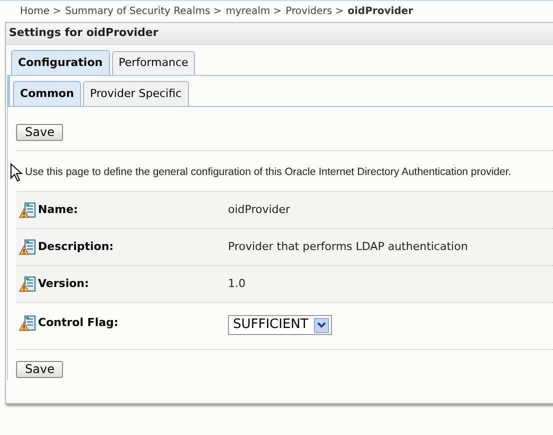 The image size is (553, 435). Describe the element at coordinates (41, 13) in the screenshot. I see `breadcrumb-link: Home >` at that location.